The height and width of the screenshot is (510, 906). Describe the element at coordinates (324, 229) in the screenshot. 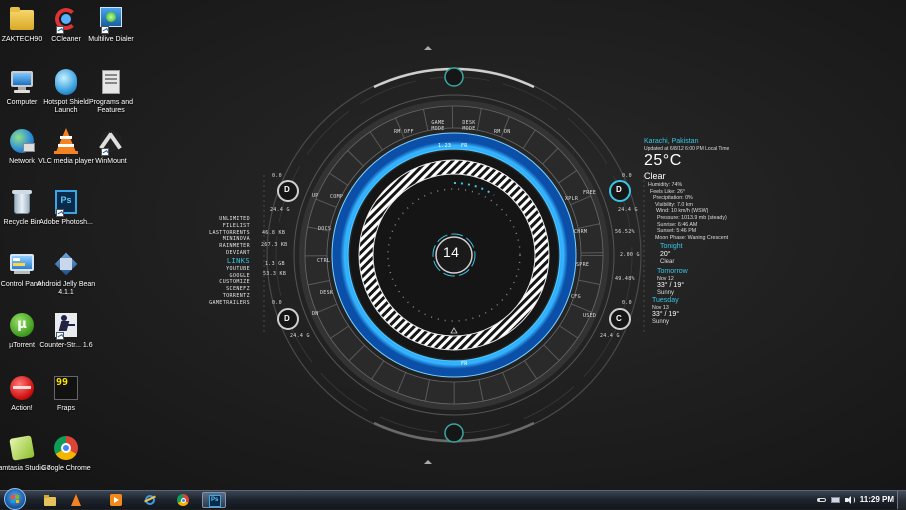

I see `hud-left-segment-docs: DOCS` at that location.